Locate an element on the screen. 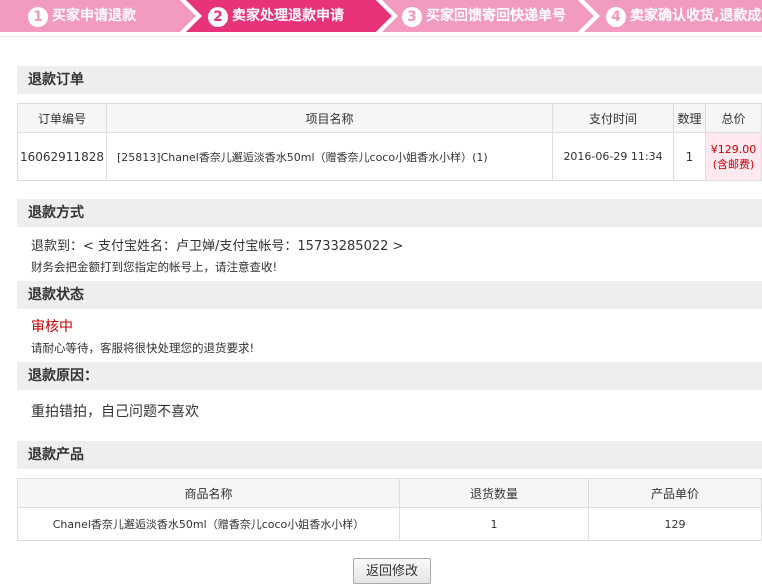 This screenshot has height=585, width=762. step-3-label: 买家回馈寄回快递单号 is located at coordinates (496, 16).